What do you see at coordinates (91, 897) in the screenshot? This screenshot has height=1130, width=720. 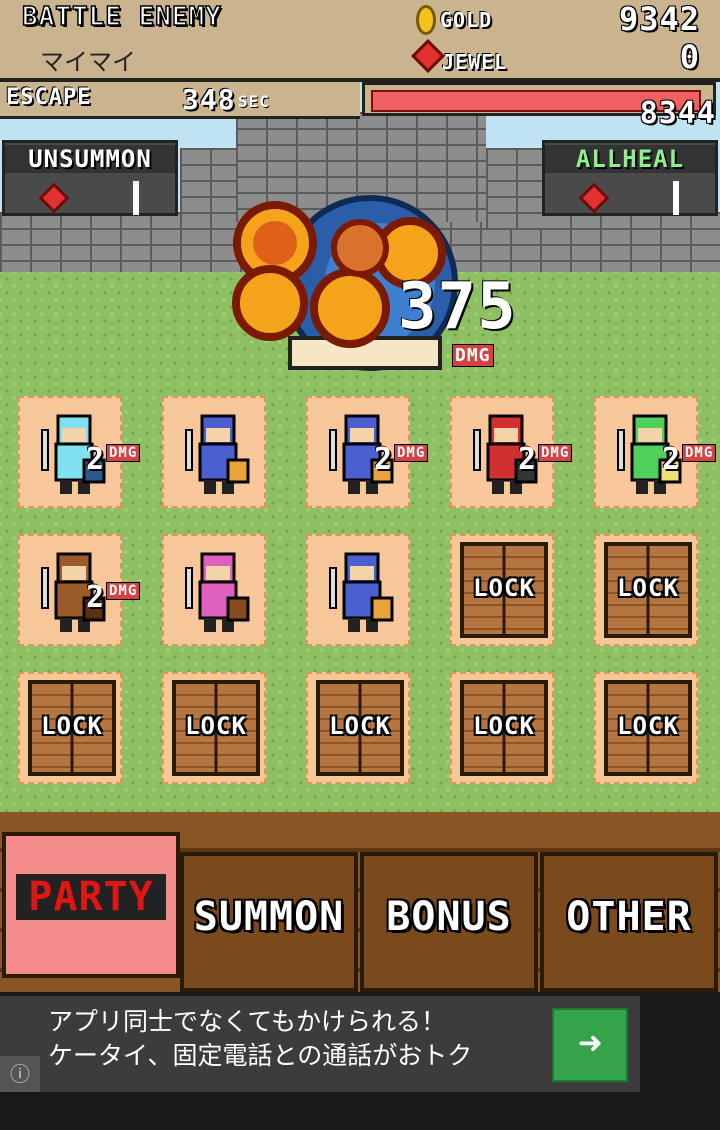 I see `tab-party-label: PARTY` at bounding box center [91, 897].